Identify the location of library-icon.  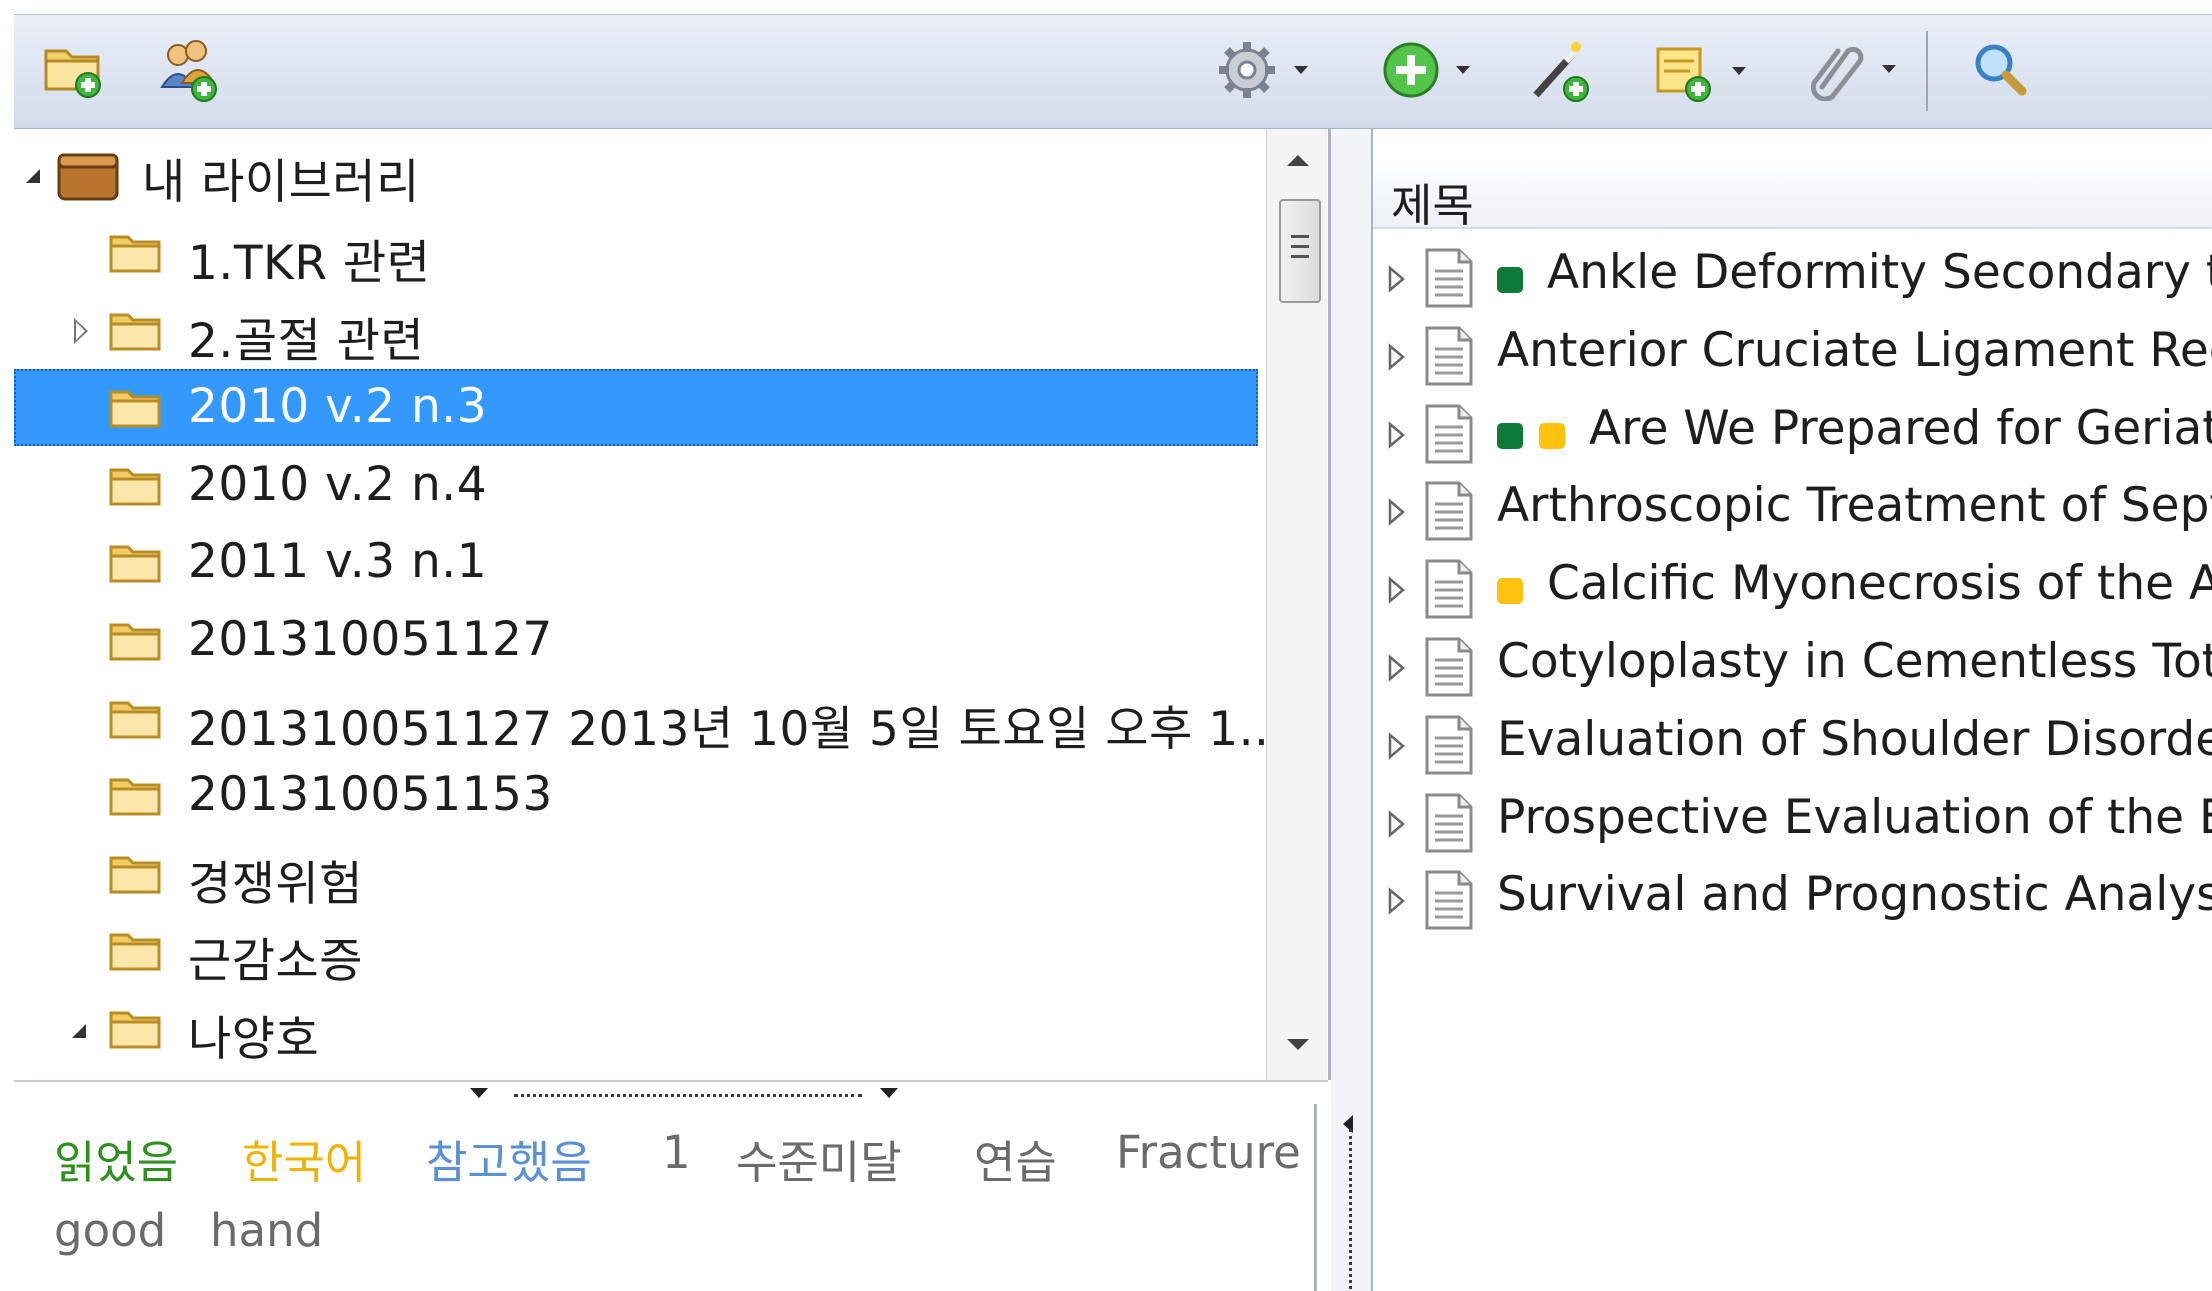
(88, 177).